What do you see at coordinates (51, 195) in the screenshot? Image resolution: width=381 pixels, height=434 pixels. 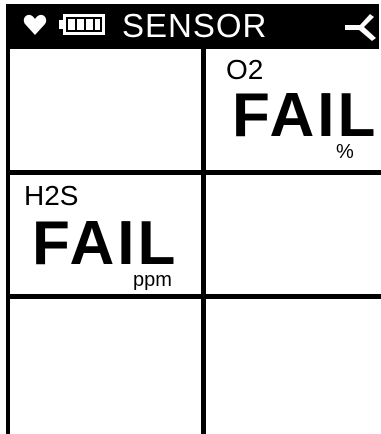 I see `gas-name: H2S` at bounding box center [51, 195].